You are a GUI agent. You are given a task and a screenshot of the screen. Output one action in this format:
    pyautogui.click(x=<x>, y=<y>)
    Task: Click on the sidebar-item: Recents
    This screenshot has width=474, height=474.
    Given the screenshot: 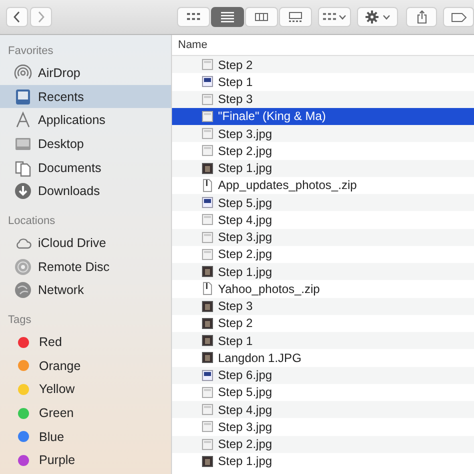 What is the action you would take?
    pyautogui.click(x=85, y=96)
    